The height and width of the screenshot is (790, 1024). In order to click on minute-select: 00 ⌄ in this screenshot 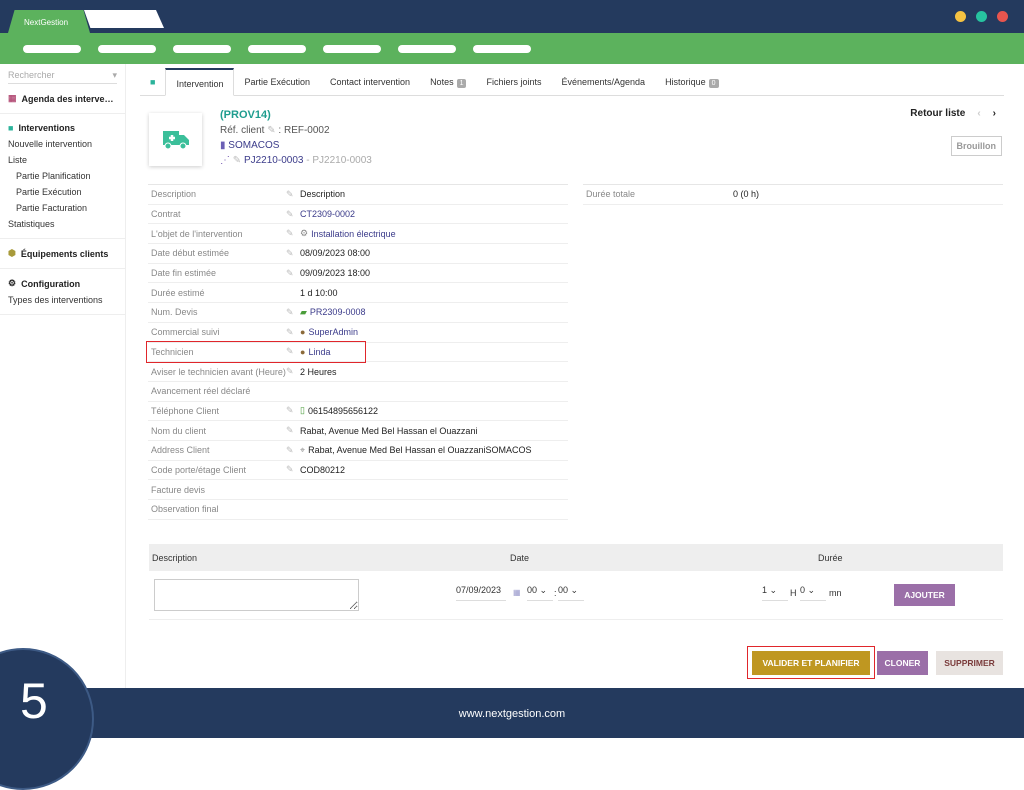, I will do `click(571, 593)`.